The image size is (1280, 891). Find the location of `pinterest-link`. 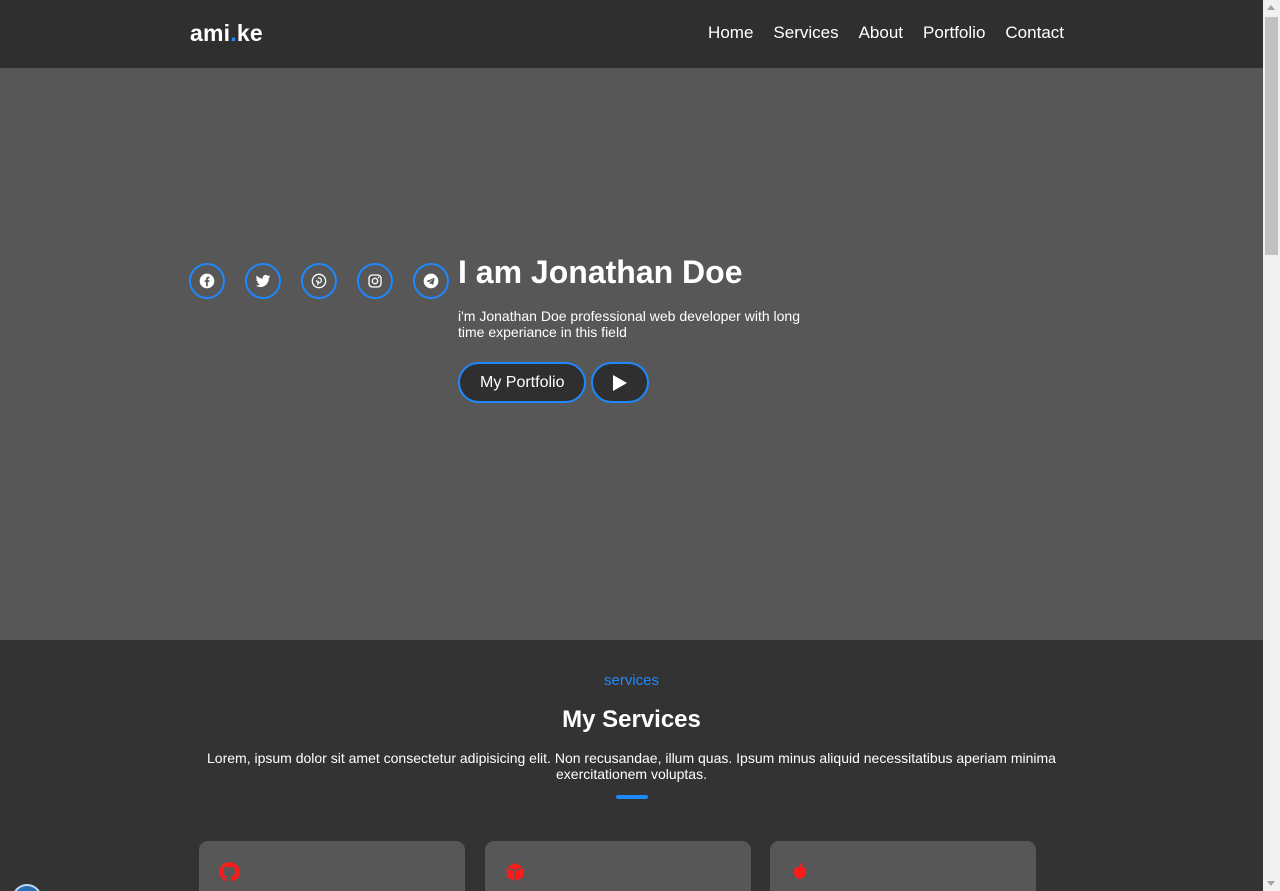

pinterest-link is located at coordinates (319, 281).